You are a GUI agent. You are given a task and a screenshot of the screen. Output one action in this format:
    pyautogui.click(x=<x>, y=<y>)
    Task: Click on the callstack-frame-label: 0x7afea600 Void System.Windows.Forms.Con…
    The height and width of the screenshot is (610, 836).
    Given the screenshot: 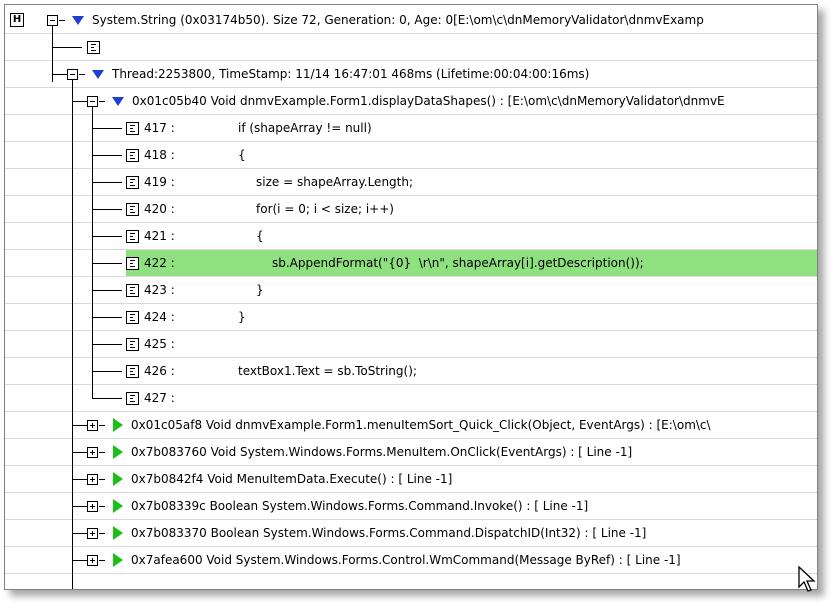 What is the action you would take?
    pyautogui.click(x=406, y=560)
    